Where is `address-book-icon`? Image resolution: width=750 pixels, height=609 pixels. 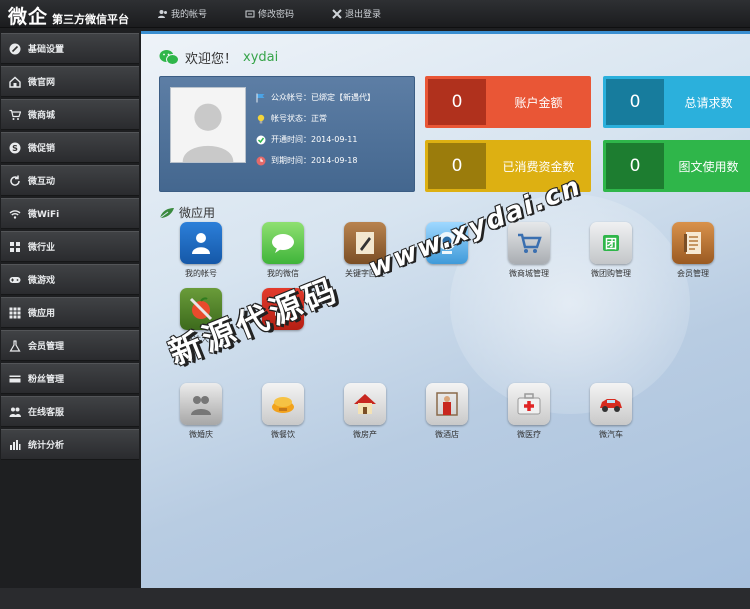
address-book-icon is located at coordinates (692, 243).